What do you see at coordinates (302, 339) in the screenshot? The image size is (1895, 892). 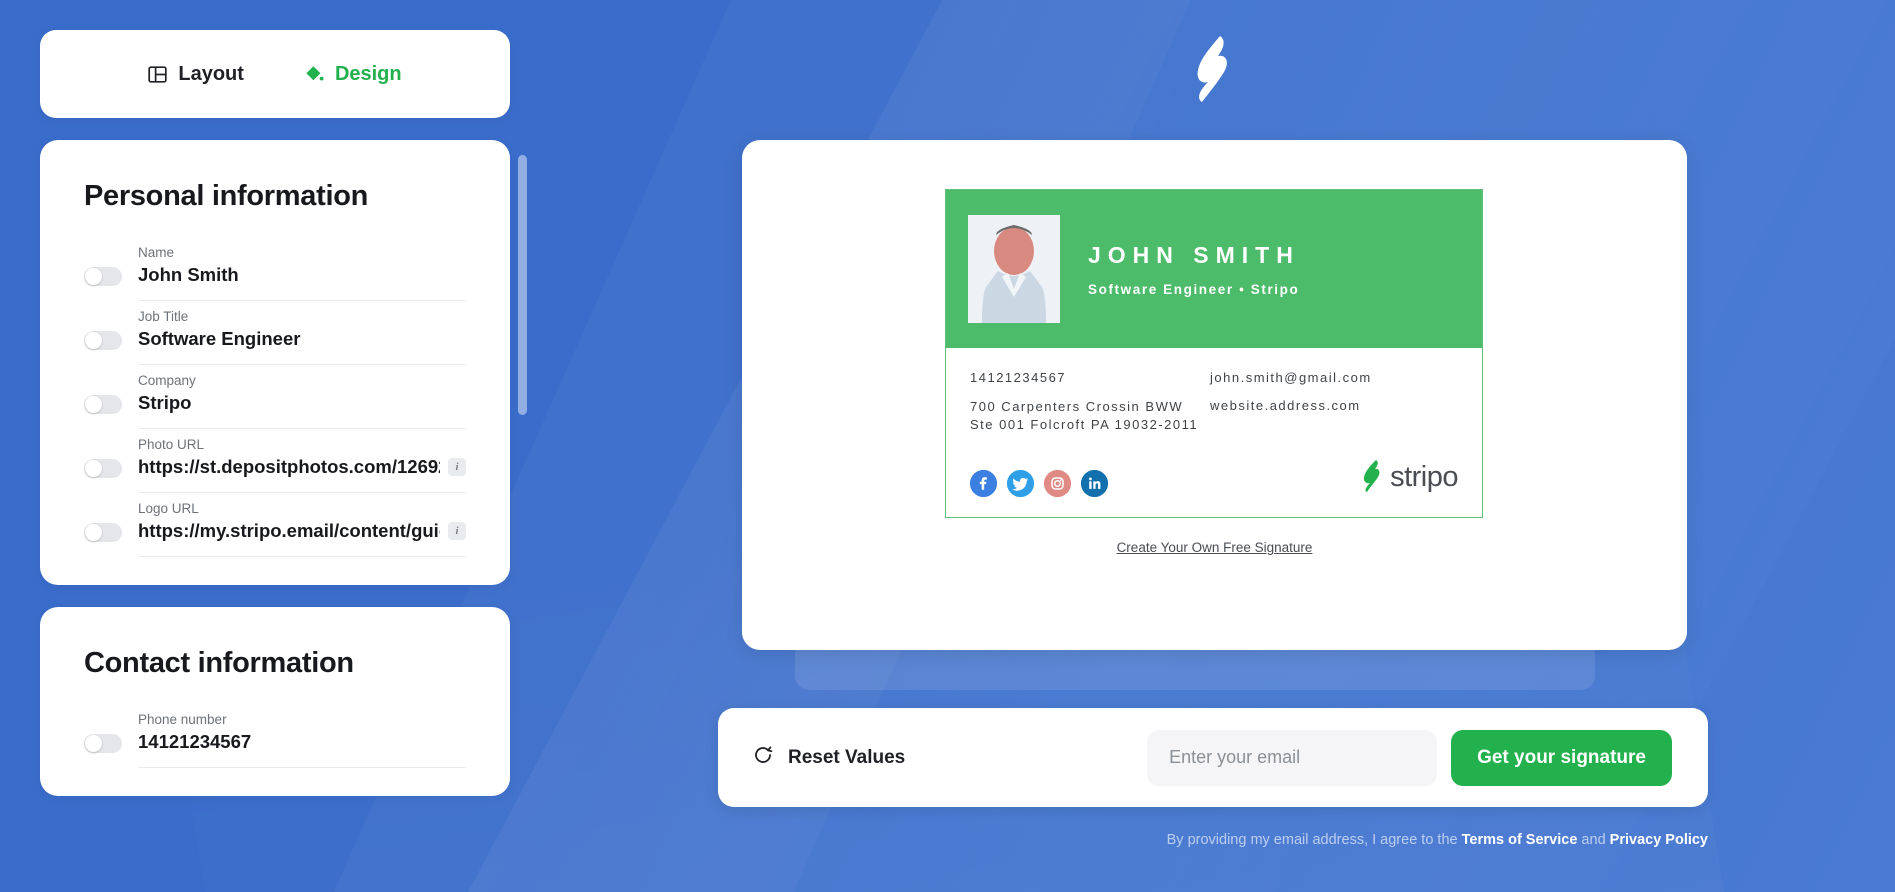 I see `input-job-title: Software Engineer` at bounding box center [302, 339].